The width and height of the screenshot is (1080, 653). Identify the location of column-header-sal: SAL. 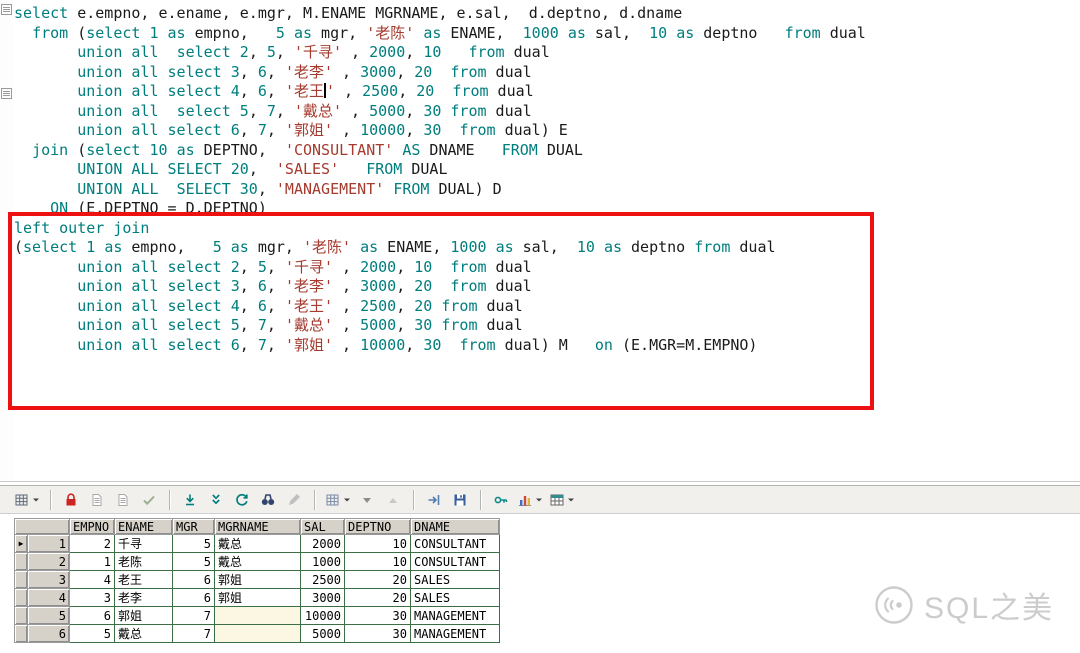
(322, 526).